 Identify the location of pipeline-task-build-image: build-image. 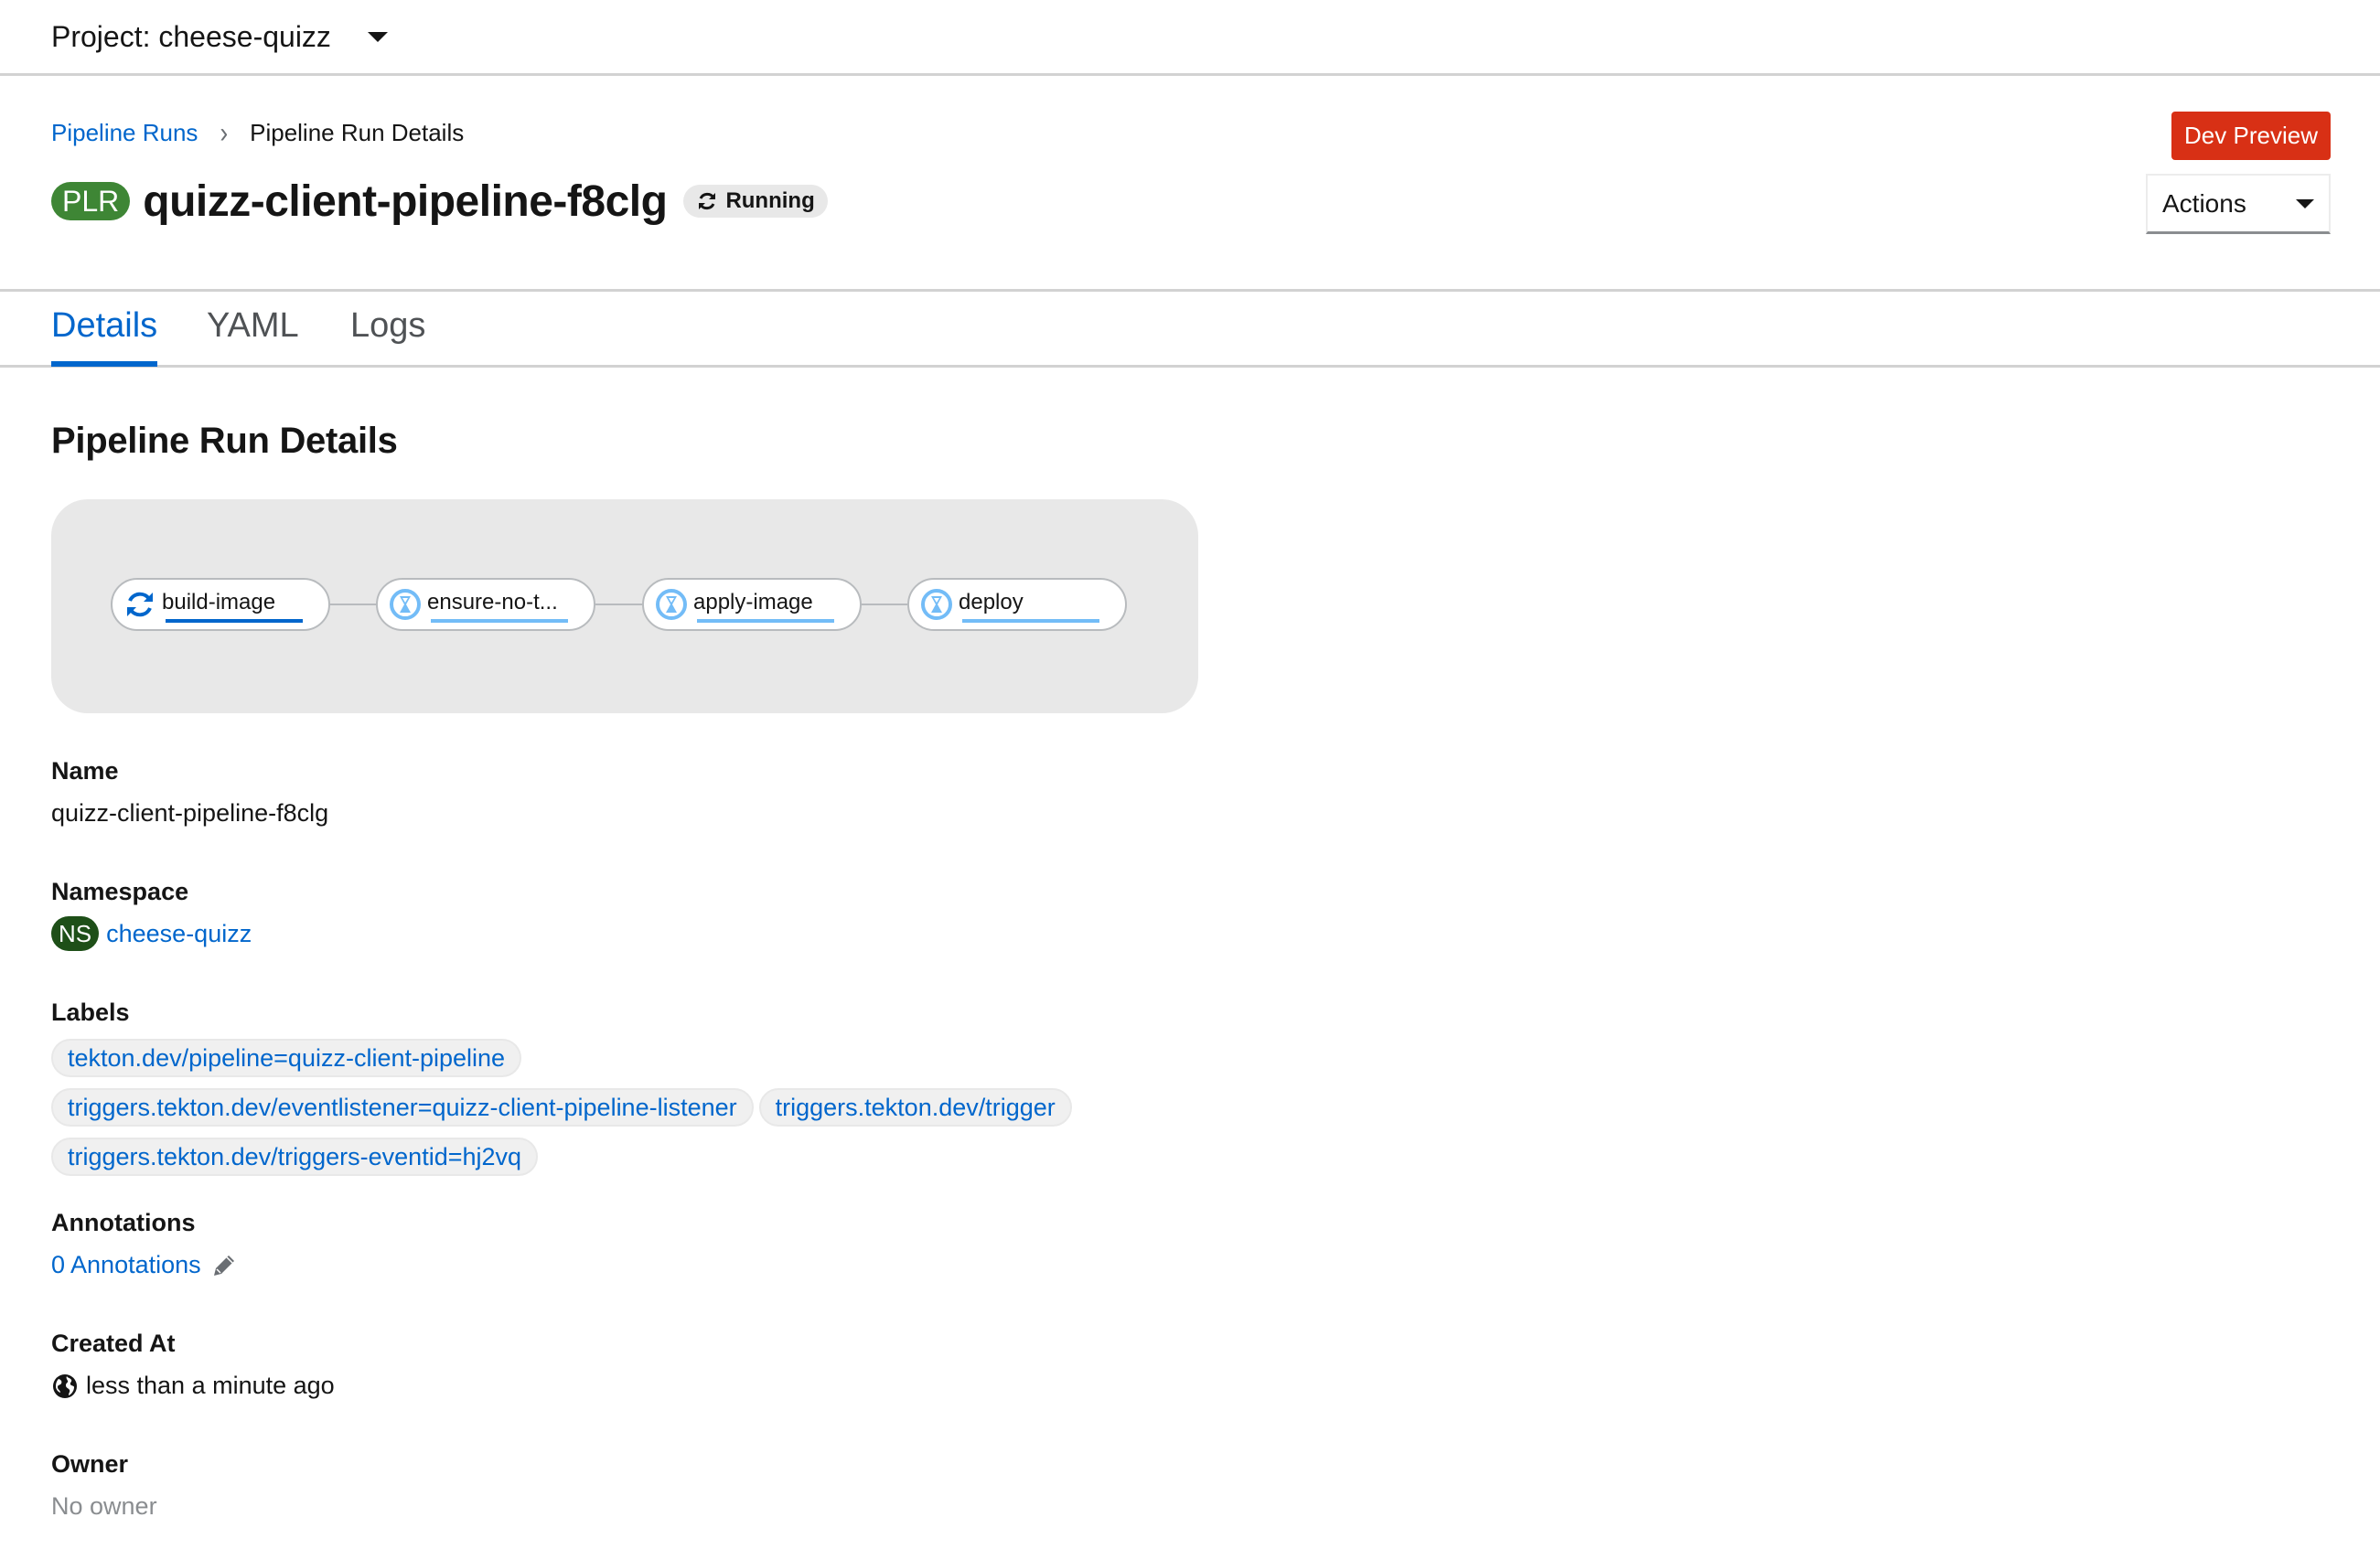
(220, 604).